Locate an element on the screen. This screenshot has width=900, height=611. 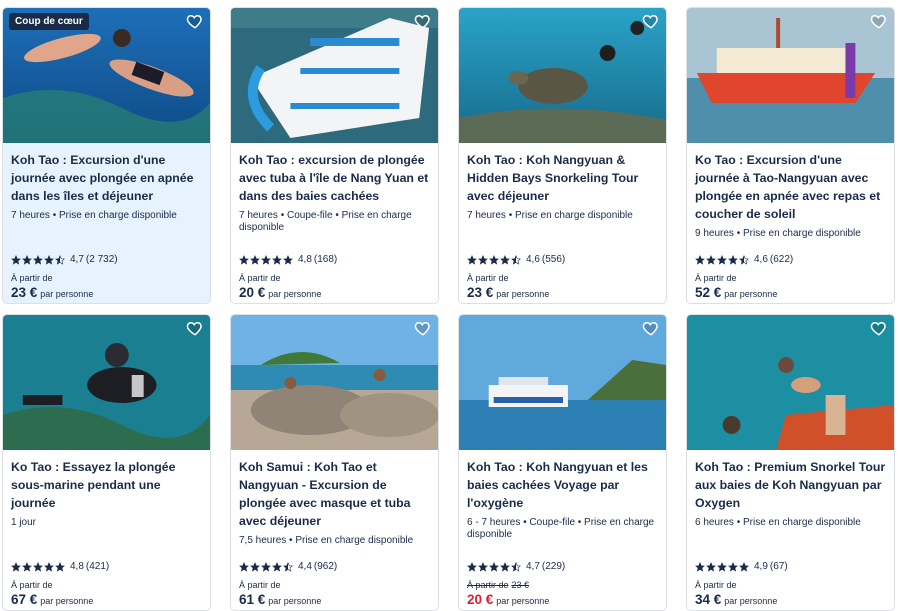
review-count: (168) is located at coordinates (325, 259).